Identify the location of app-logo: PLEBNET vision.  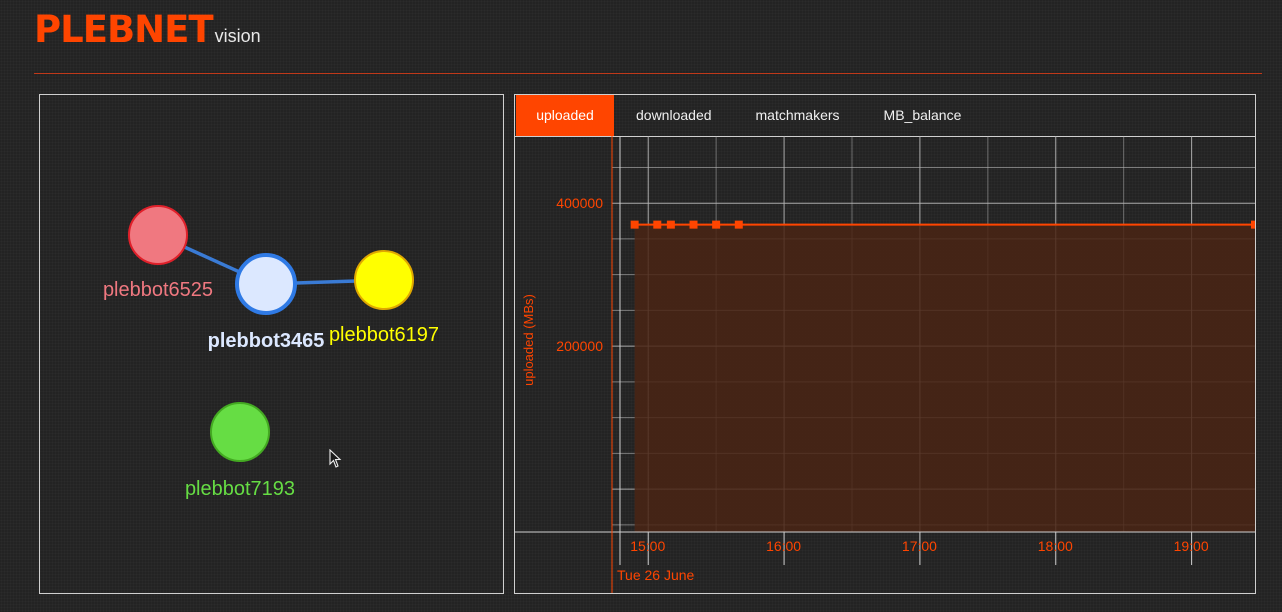
(147, 31).